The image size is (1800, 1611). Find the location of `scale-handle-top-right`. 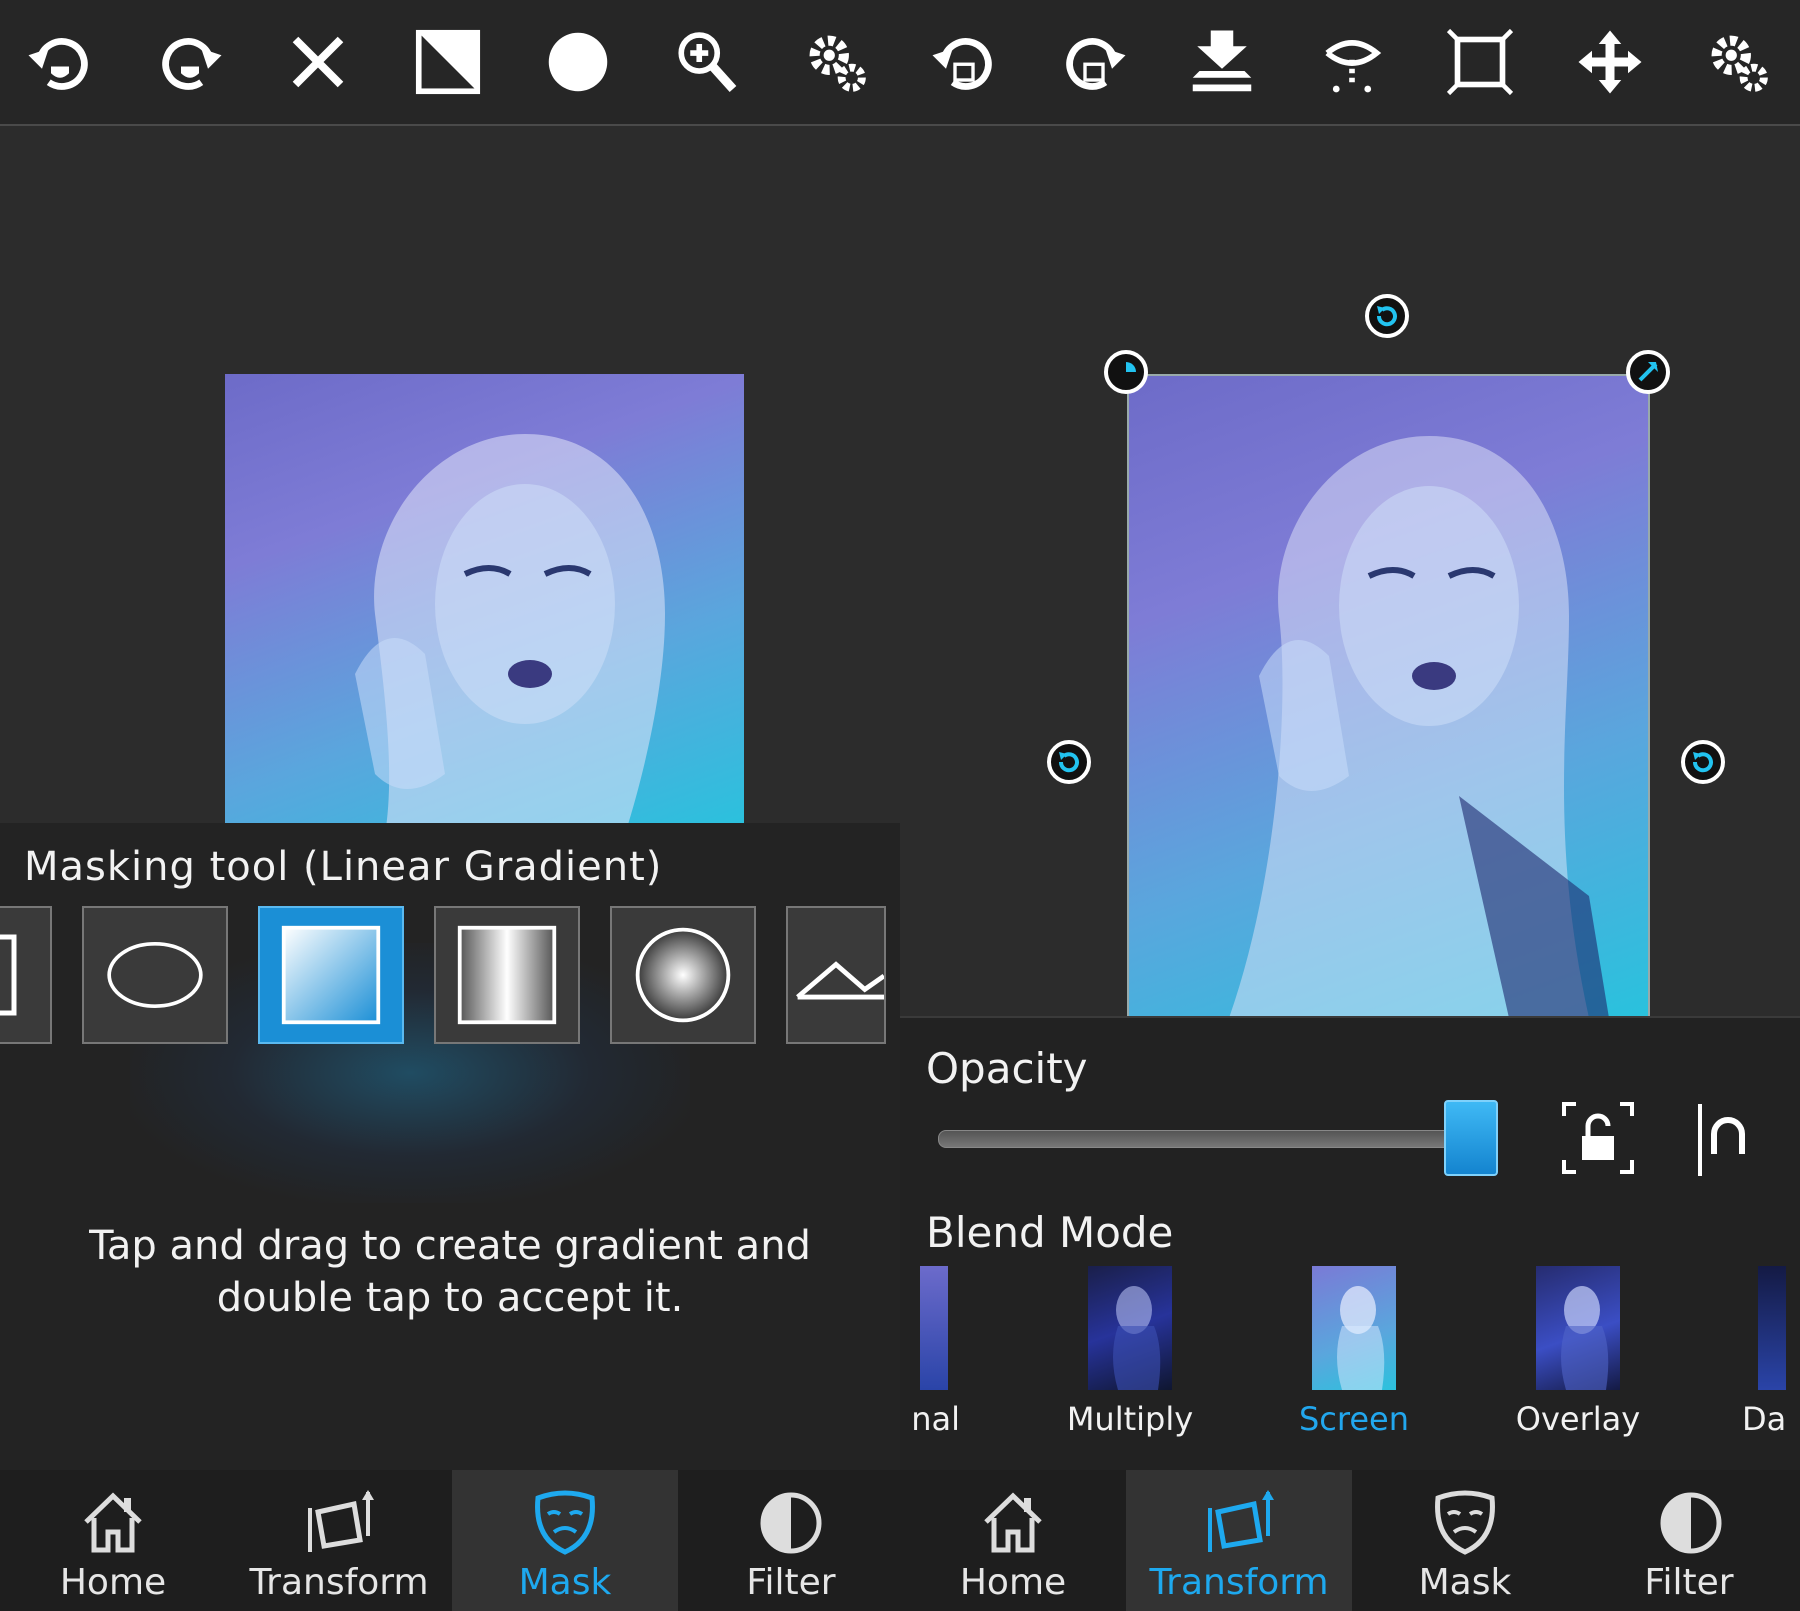

scale-handle-top-right is located at coordinates (1648, 372).